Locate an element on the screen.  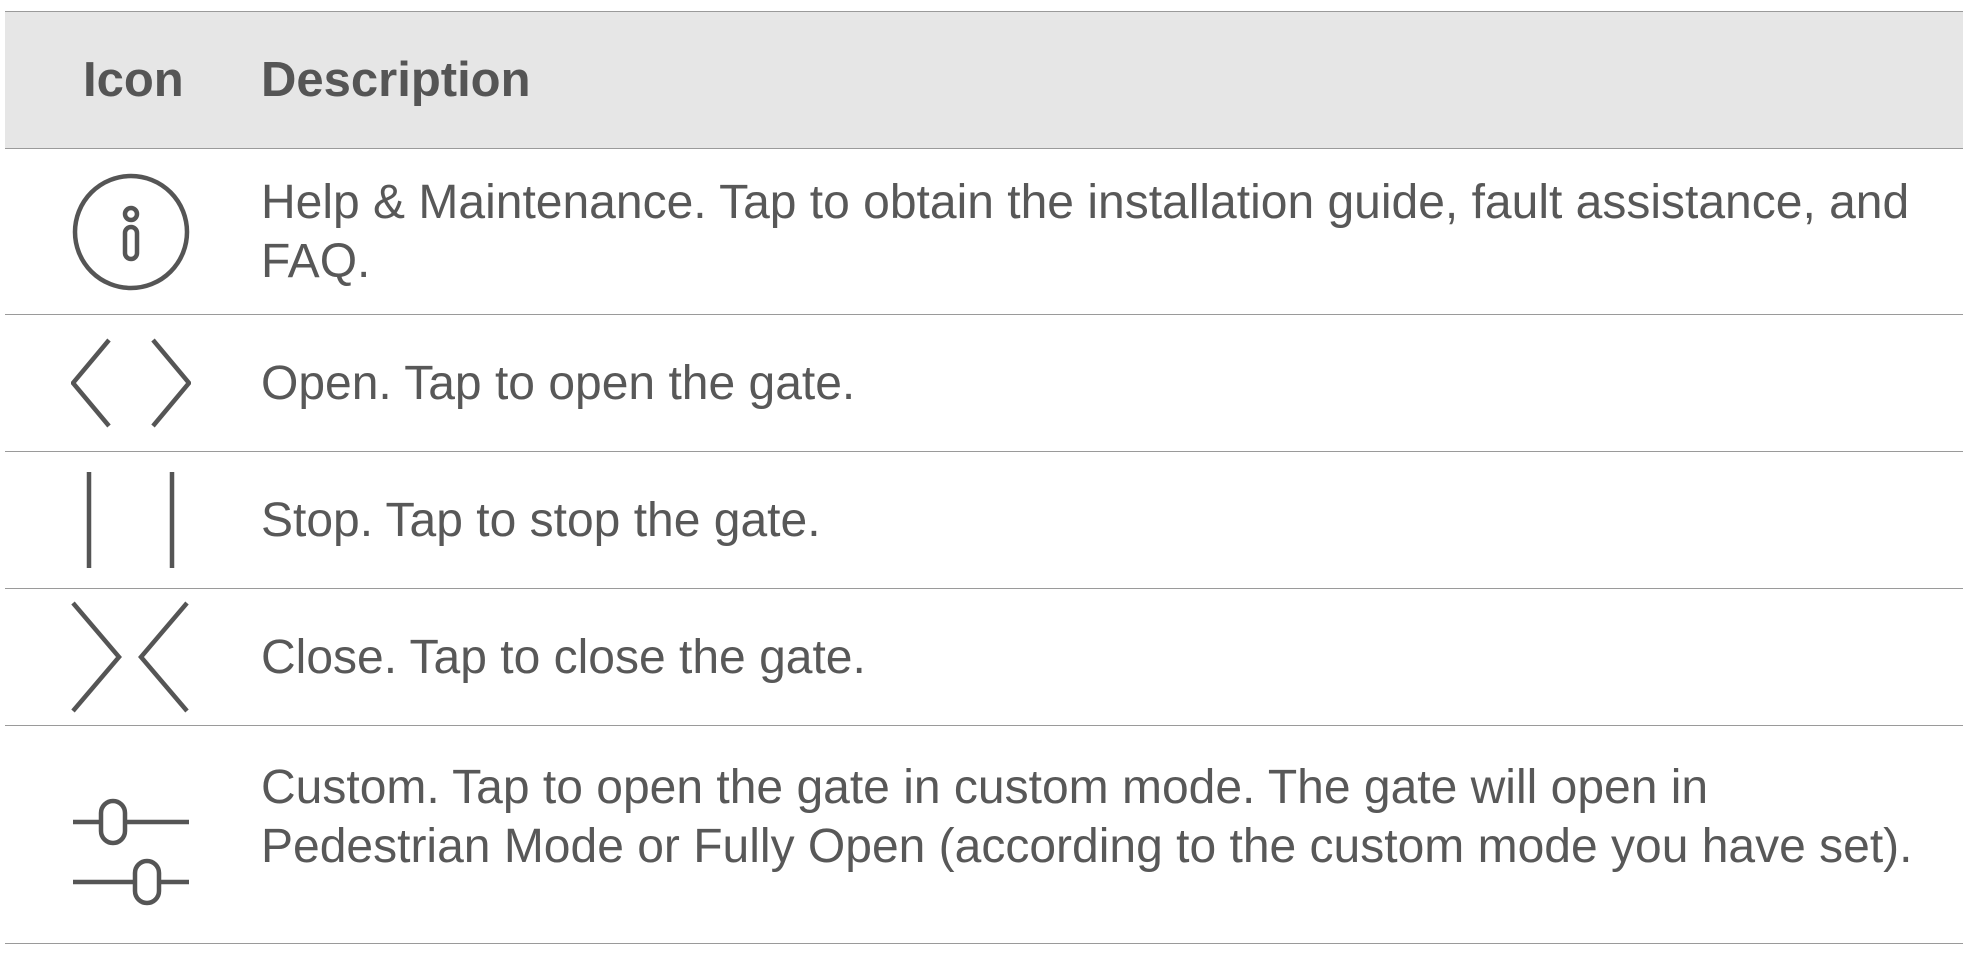
row-description: Stop. Tap to stop the gate. is located at coordinates (541, 520).